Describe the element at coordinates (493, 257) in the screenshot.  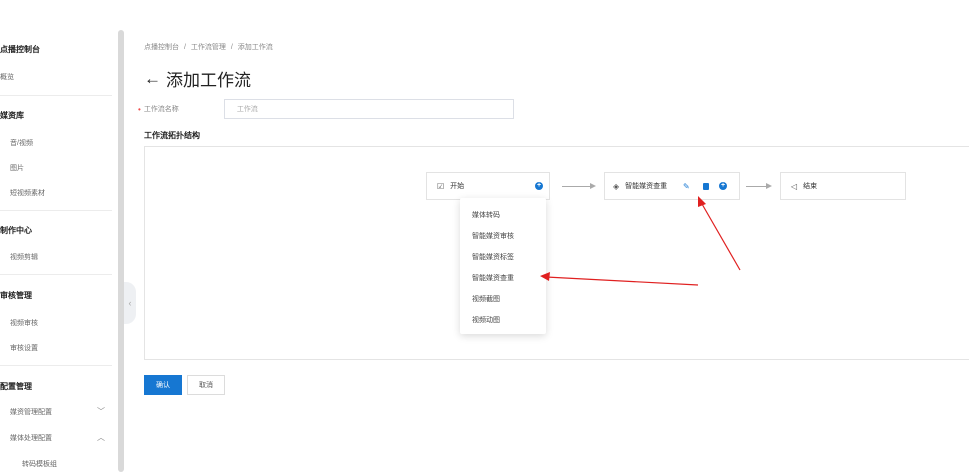
I see `dropdown-item-tagging: 智能媒资标签` at that location.